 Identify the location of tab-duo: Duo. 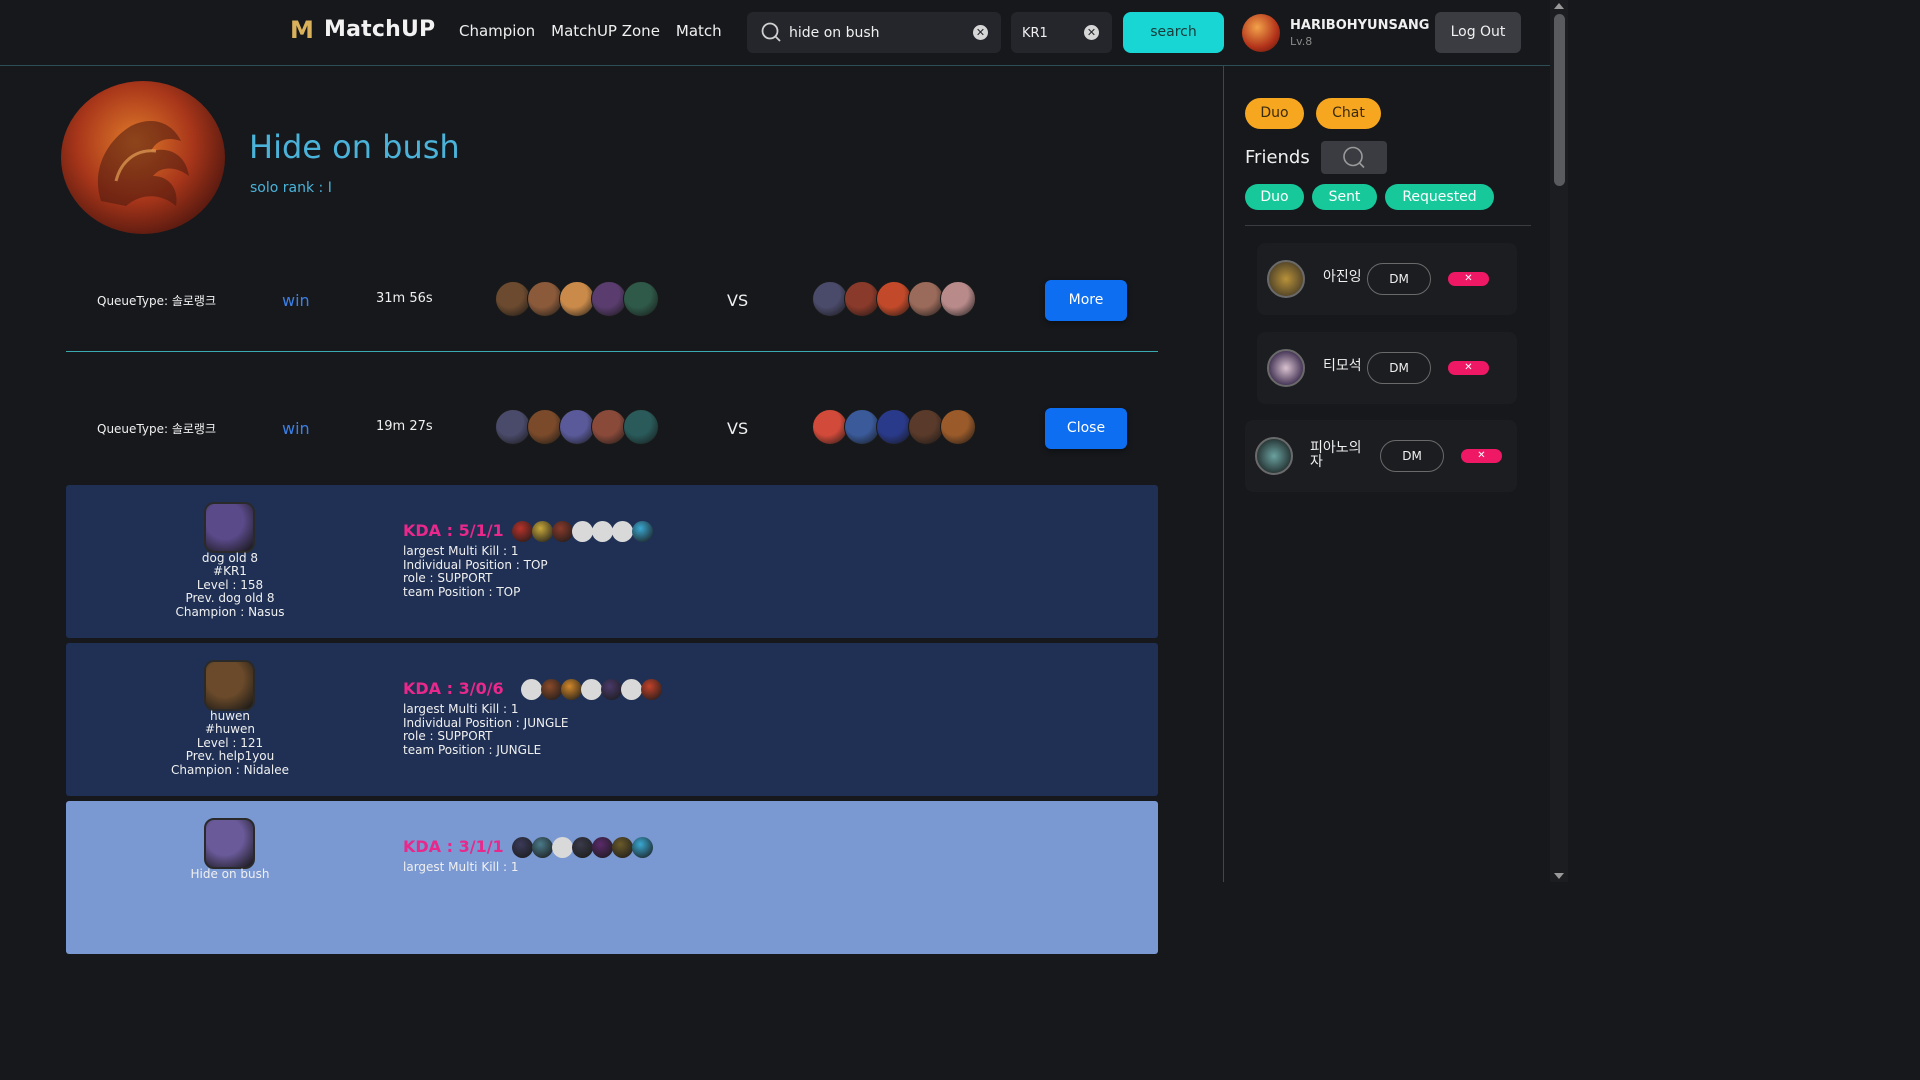
(1274, 113).